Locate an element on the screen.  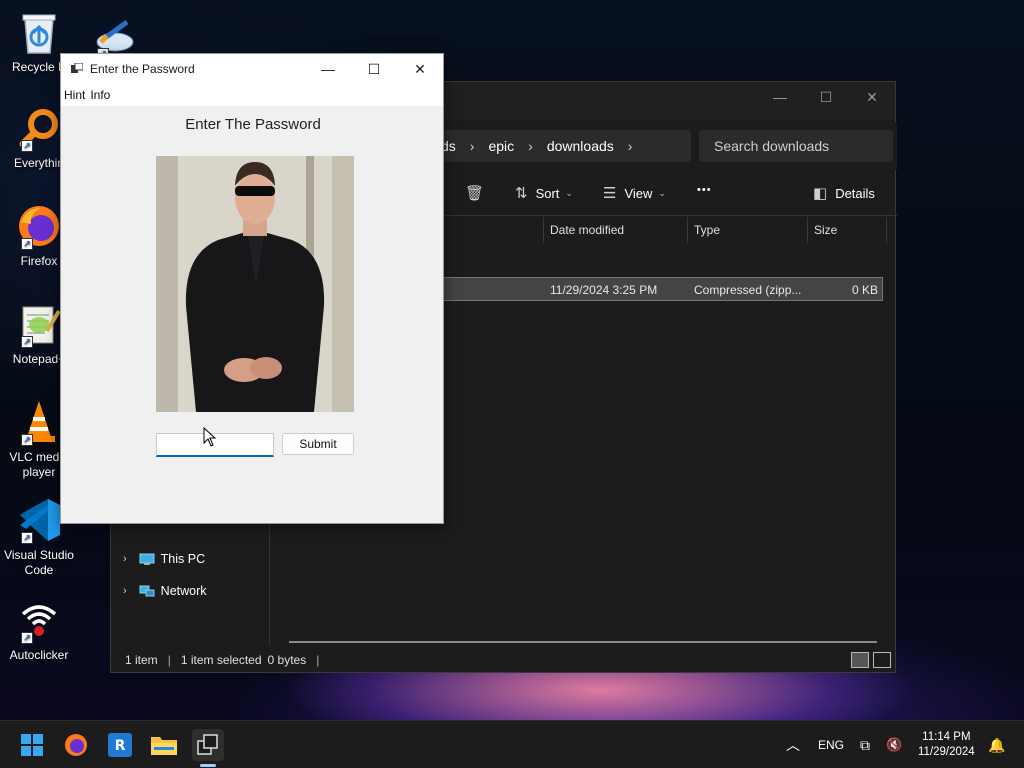
submit-button: Submit is located at coordinates (318, 444).